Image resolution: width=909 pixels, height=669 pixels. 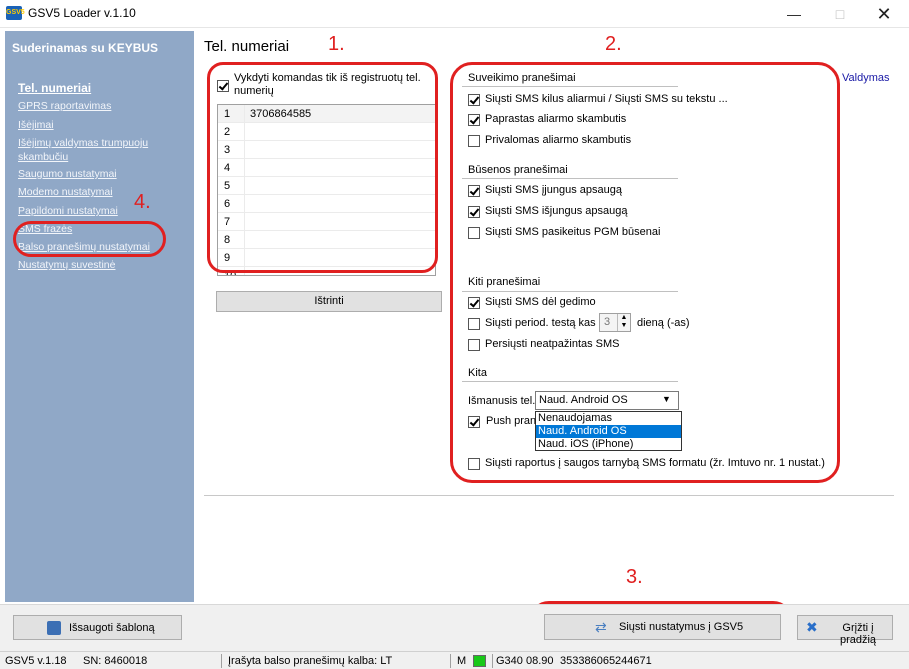 I want to click on window-title: GSV5 Loader v.1.10, so click(x=82, y=13).